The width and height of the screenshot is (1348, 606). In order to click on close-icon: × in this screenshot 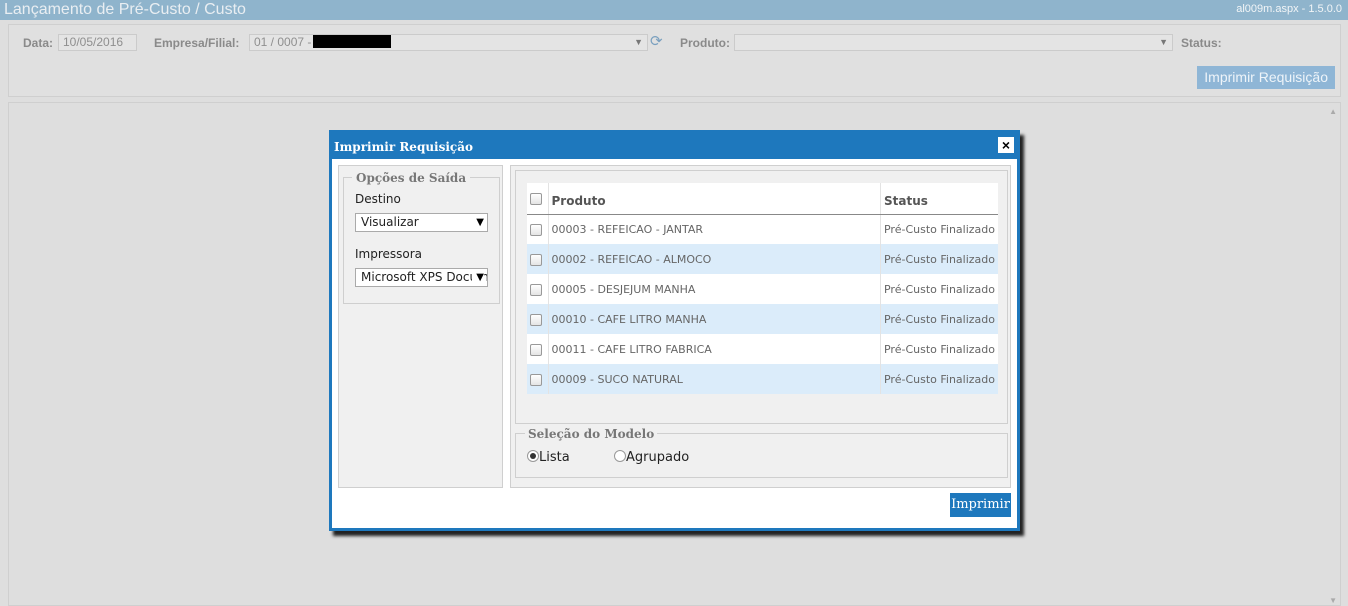, I will do `click(1006, 145)`.